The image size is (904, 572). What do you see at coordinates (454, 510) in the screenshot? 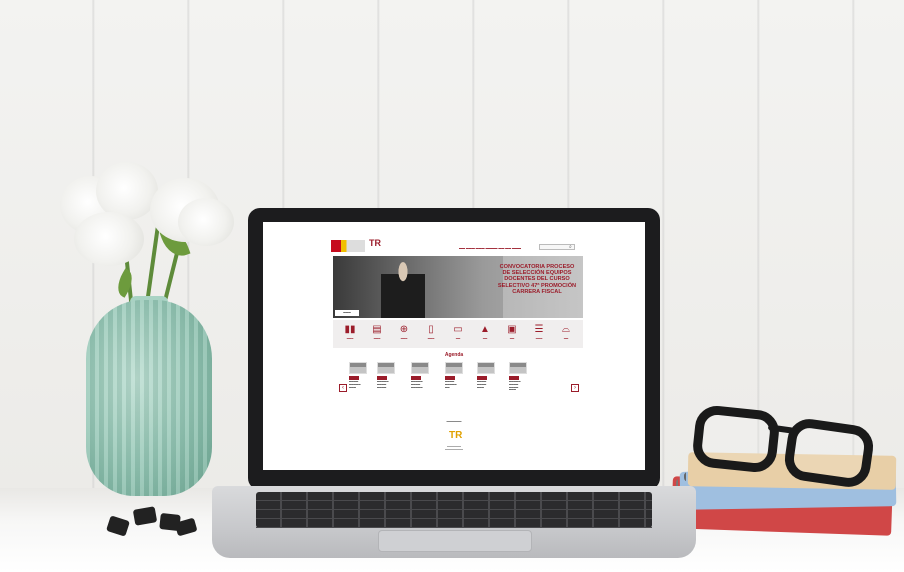
I see `keyboard` at bounding box center [454, 510].